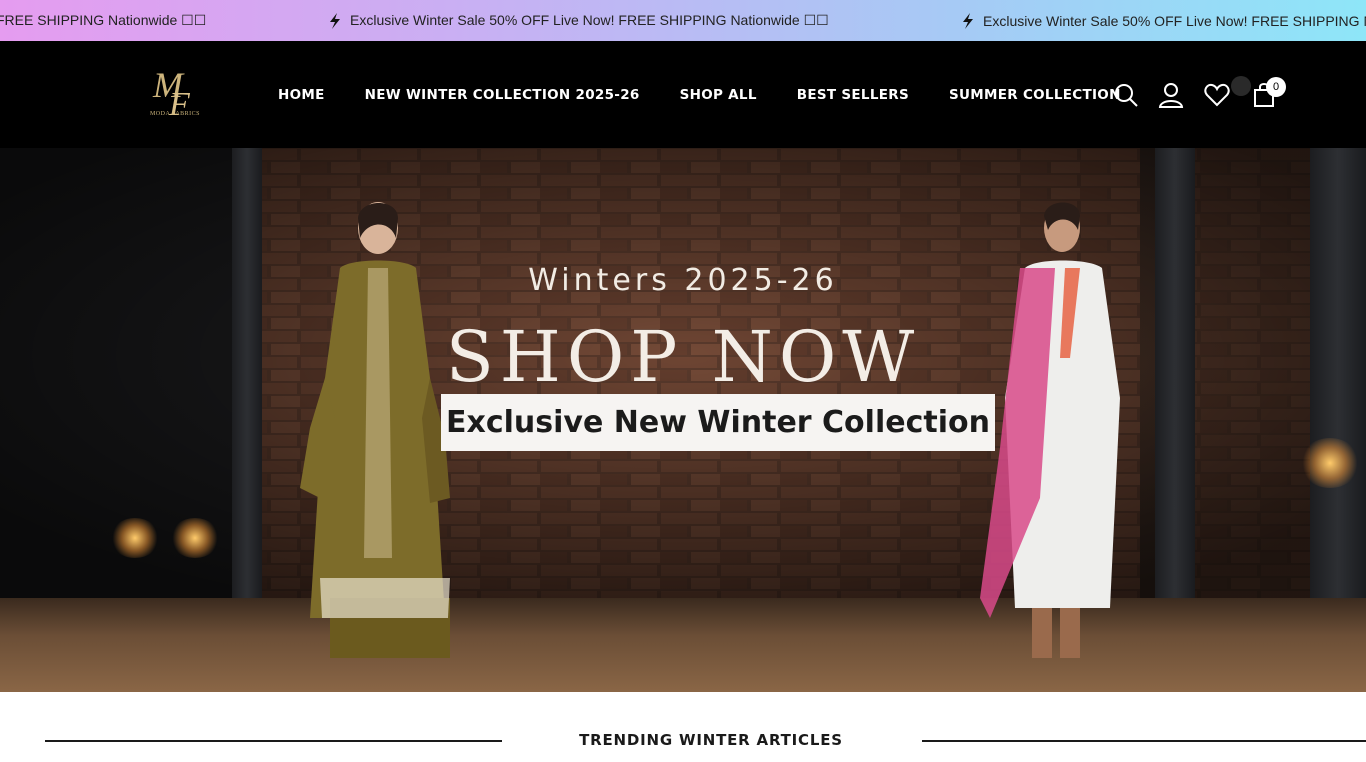  What do you see at coordinates (179, 104) in the screenshot?
I see `svg-text: F` at bounding box center [179, 104].